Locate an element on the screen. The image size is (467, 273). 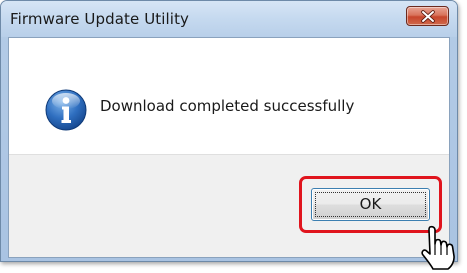
info-icon is located at coordinates (66, 110).